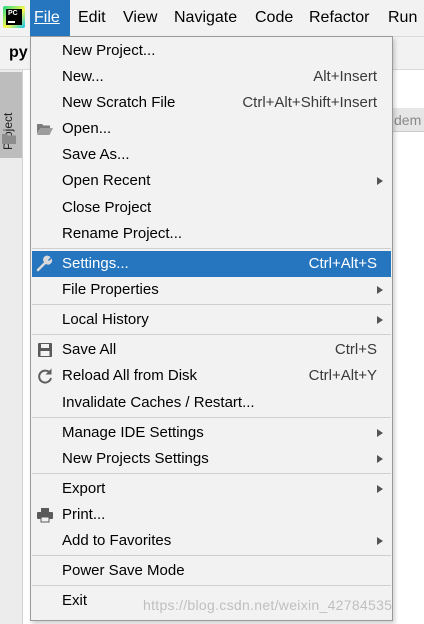 The height and width of the screenshot is (624, 424). What do you see at coordinates (18, 53) in the screenshot?
I see `project-name: py` at bounding box center [18, 53].